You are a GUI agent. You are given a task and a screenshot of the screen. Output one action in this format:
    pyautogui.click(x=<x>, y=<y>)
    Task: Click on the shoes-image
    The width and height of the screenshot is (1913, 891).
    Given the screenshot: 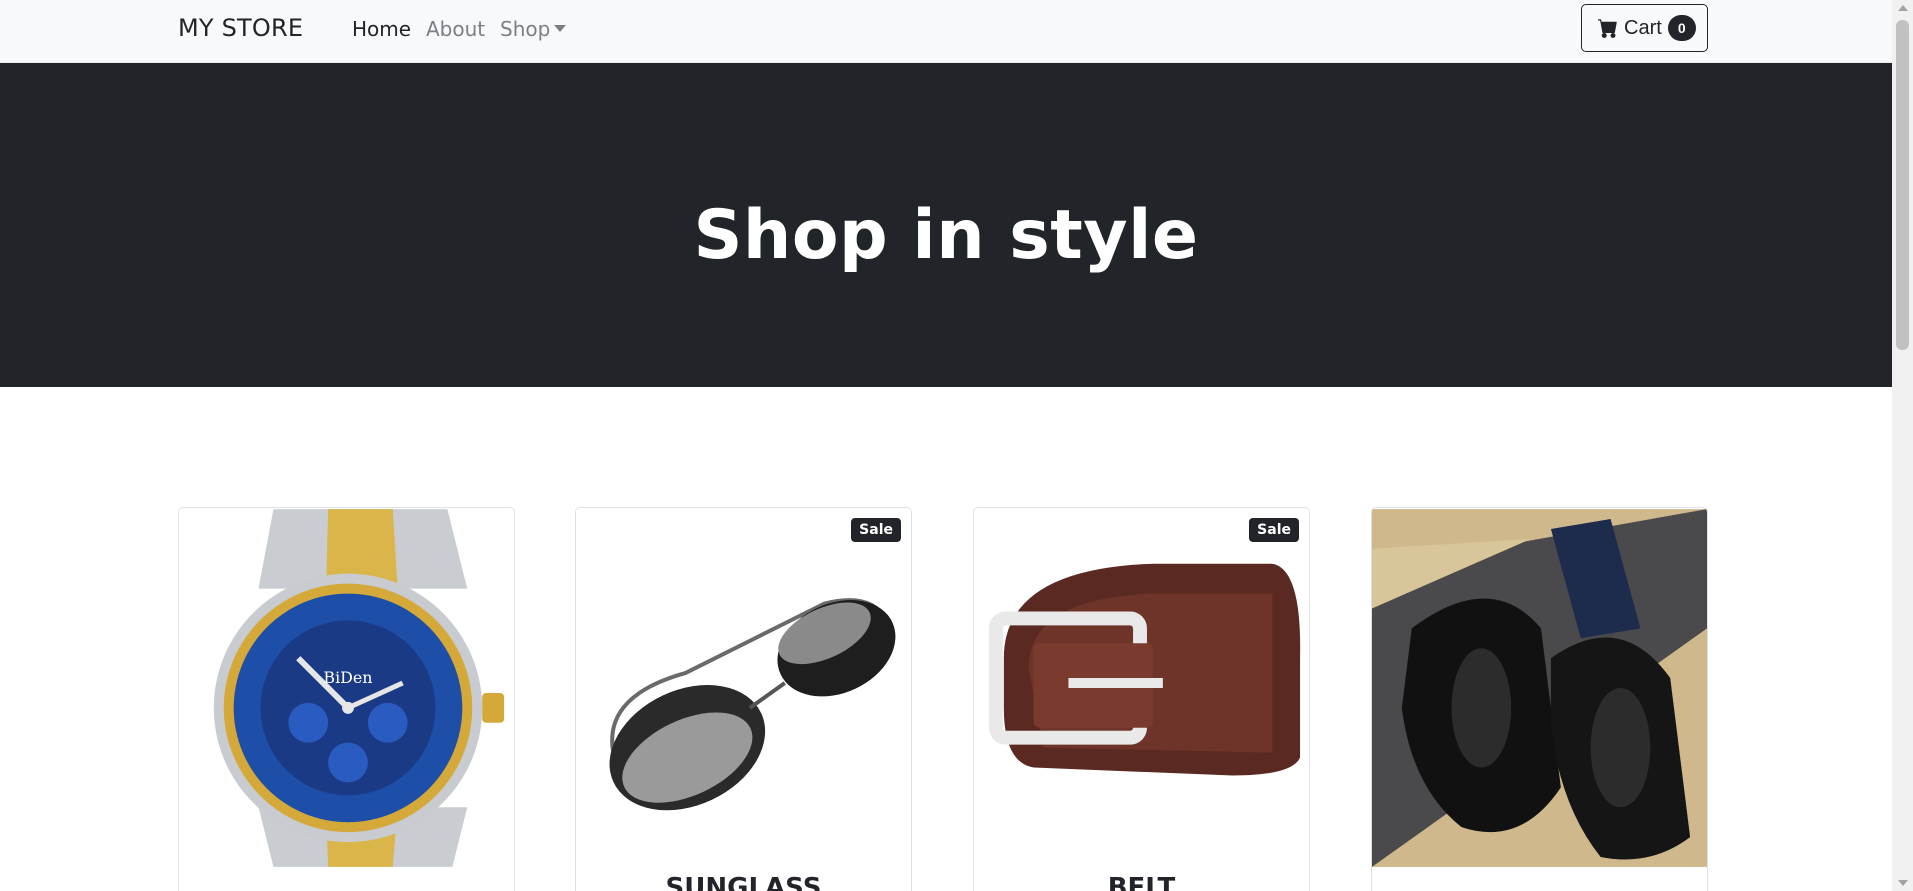 What is the action you would take?
    pyautogui.click(x=1539, y=688)
    